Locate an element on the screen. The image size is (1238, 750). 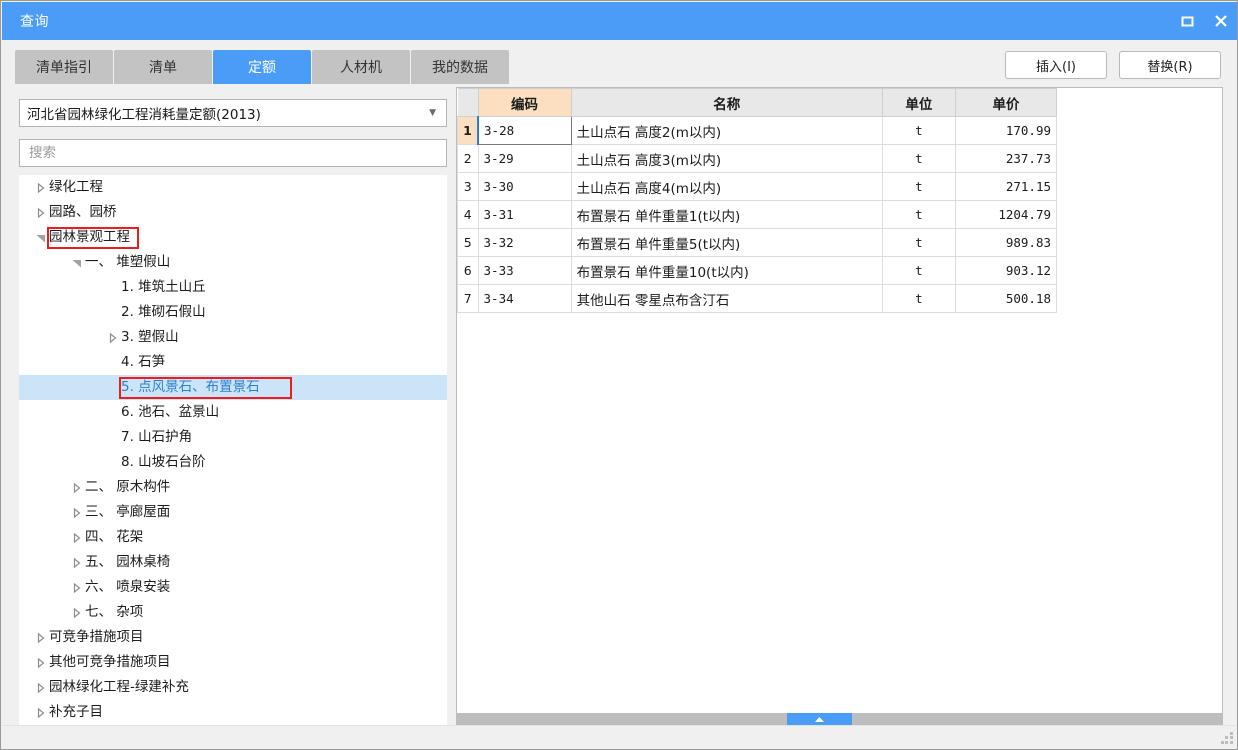
insert-button: 插入(I) is located at coordinates (1056, 65).